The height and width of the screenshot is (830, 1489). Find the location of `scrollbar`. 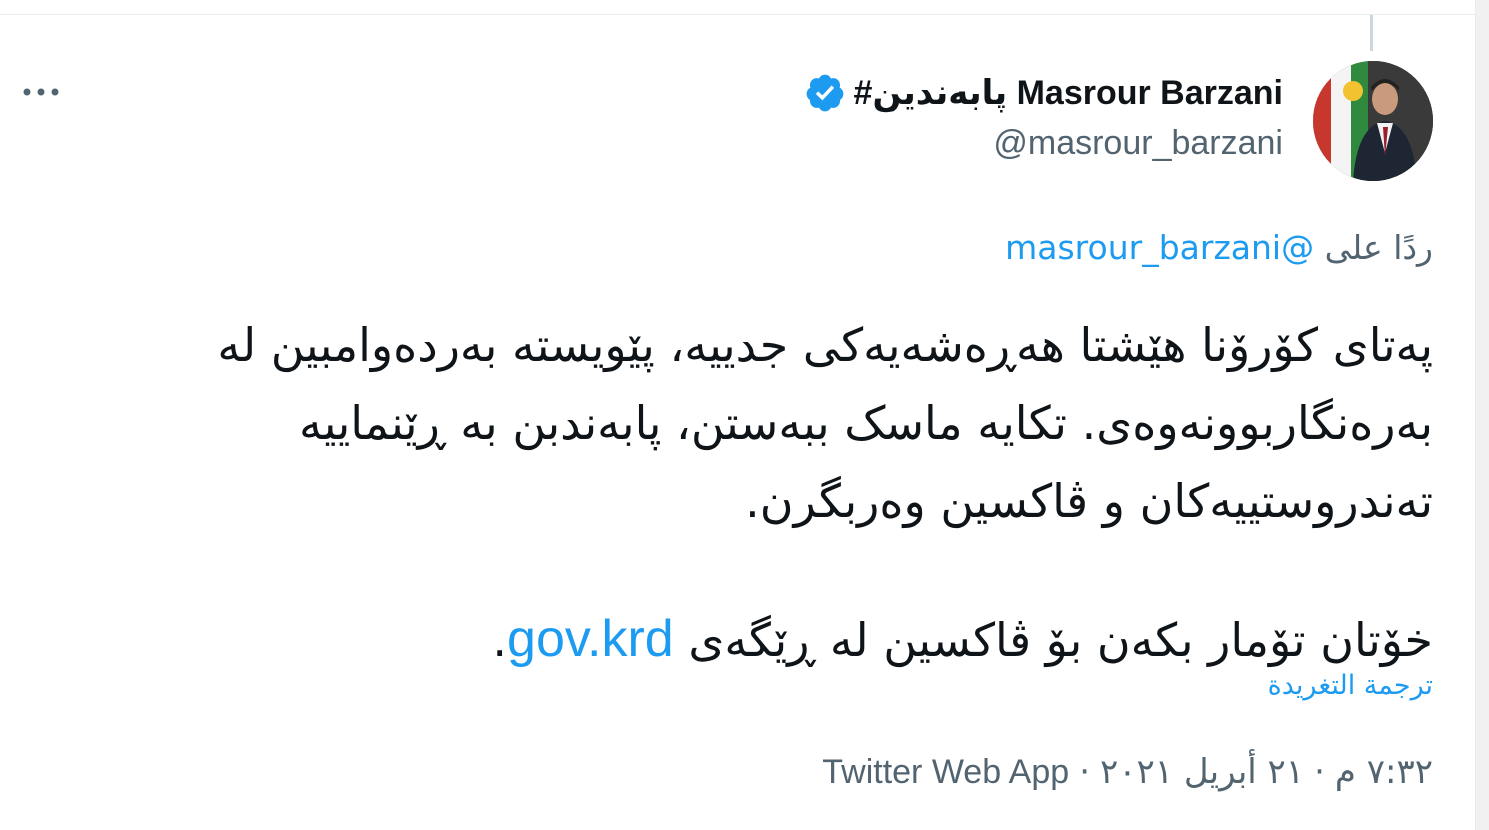

scrollbar is located at coordinates (1482, 415).